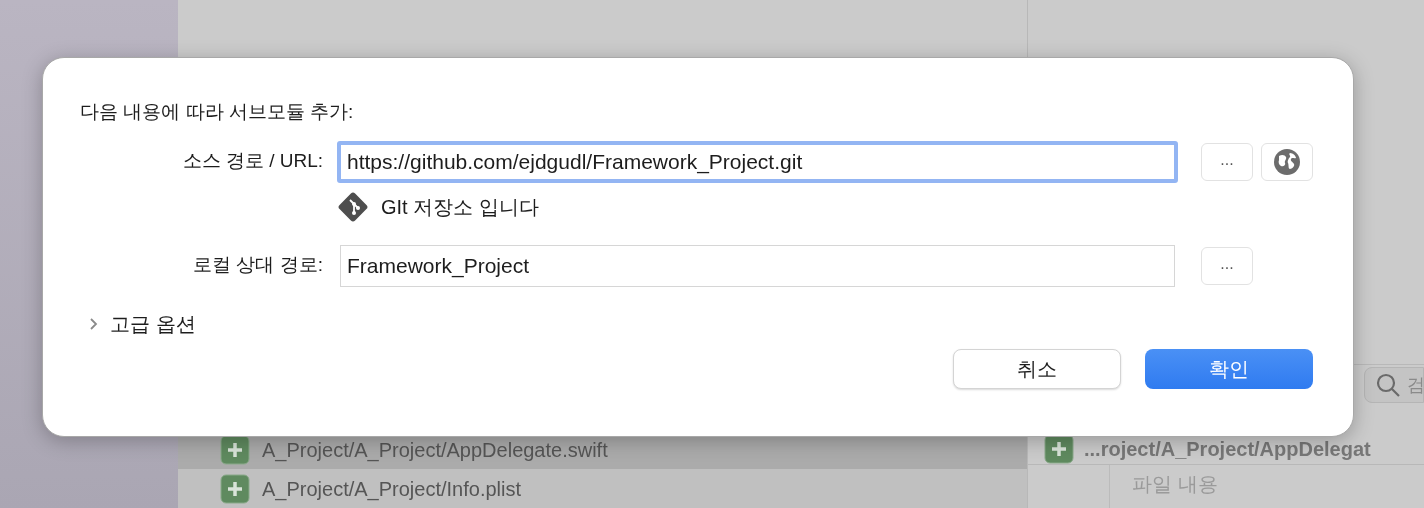  I want to click on field-label: 로컬 상대 경로:, so click(257, 265).